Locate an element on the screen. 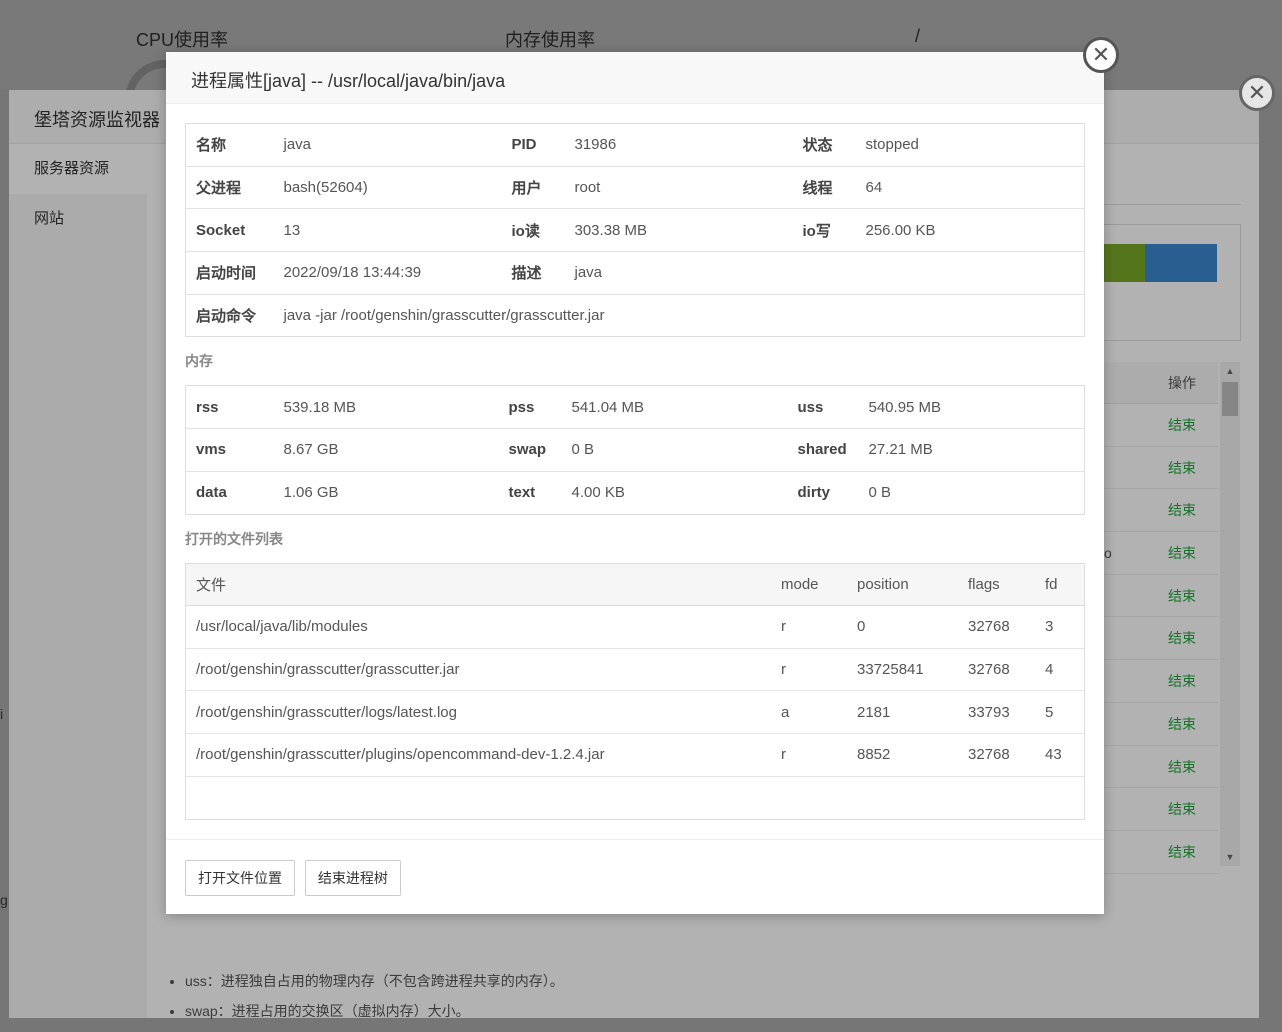 The height and width of the screenshot is (1032, 1282). table-row: Socket 13 io读 303.38 MB io写 256.00 KB is located at coordinates (635, 230).